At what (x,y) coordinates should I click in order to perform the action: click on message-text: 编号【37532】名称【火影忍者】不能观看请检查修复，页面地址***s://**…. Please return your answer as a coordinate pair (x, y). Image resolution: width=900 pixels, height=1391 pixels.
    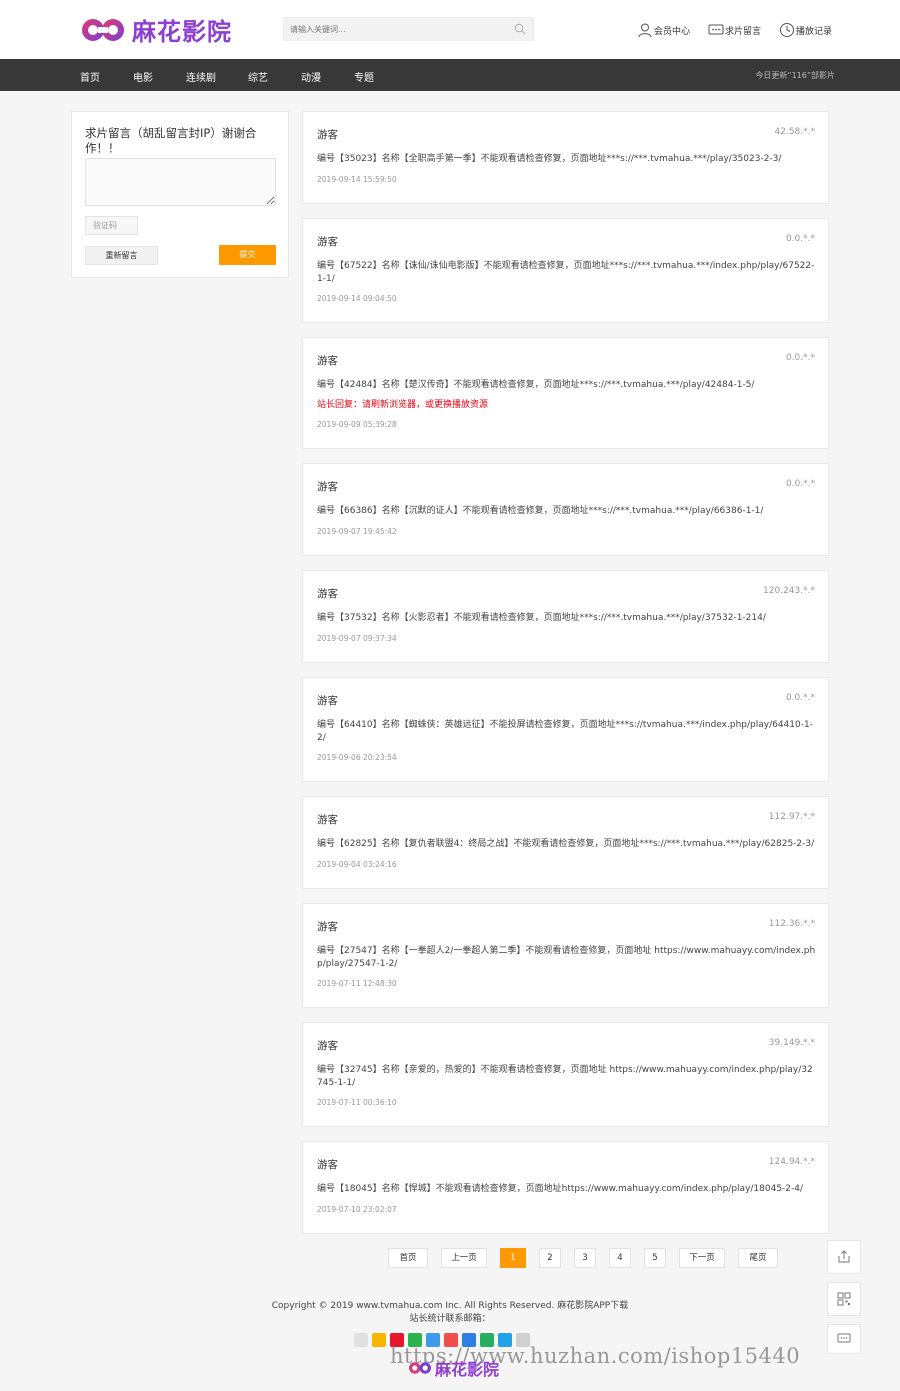
    Looking at the image, I should click on (541, 618).